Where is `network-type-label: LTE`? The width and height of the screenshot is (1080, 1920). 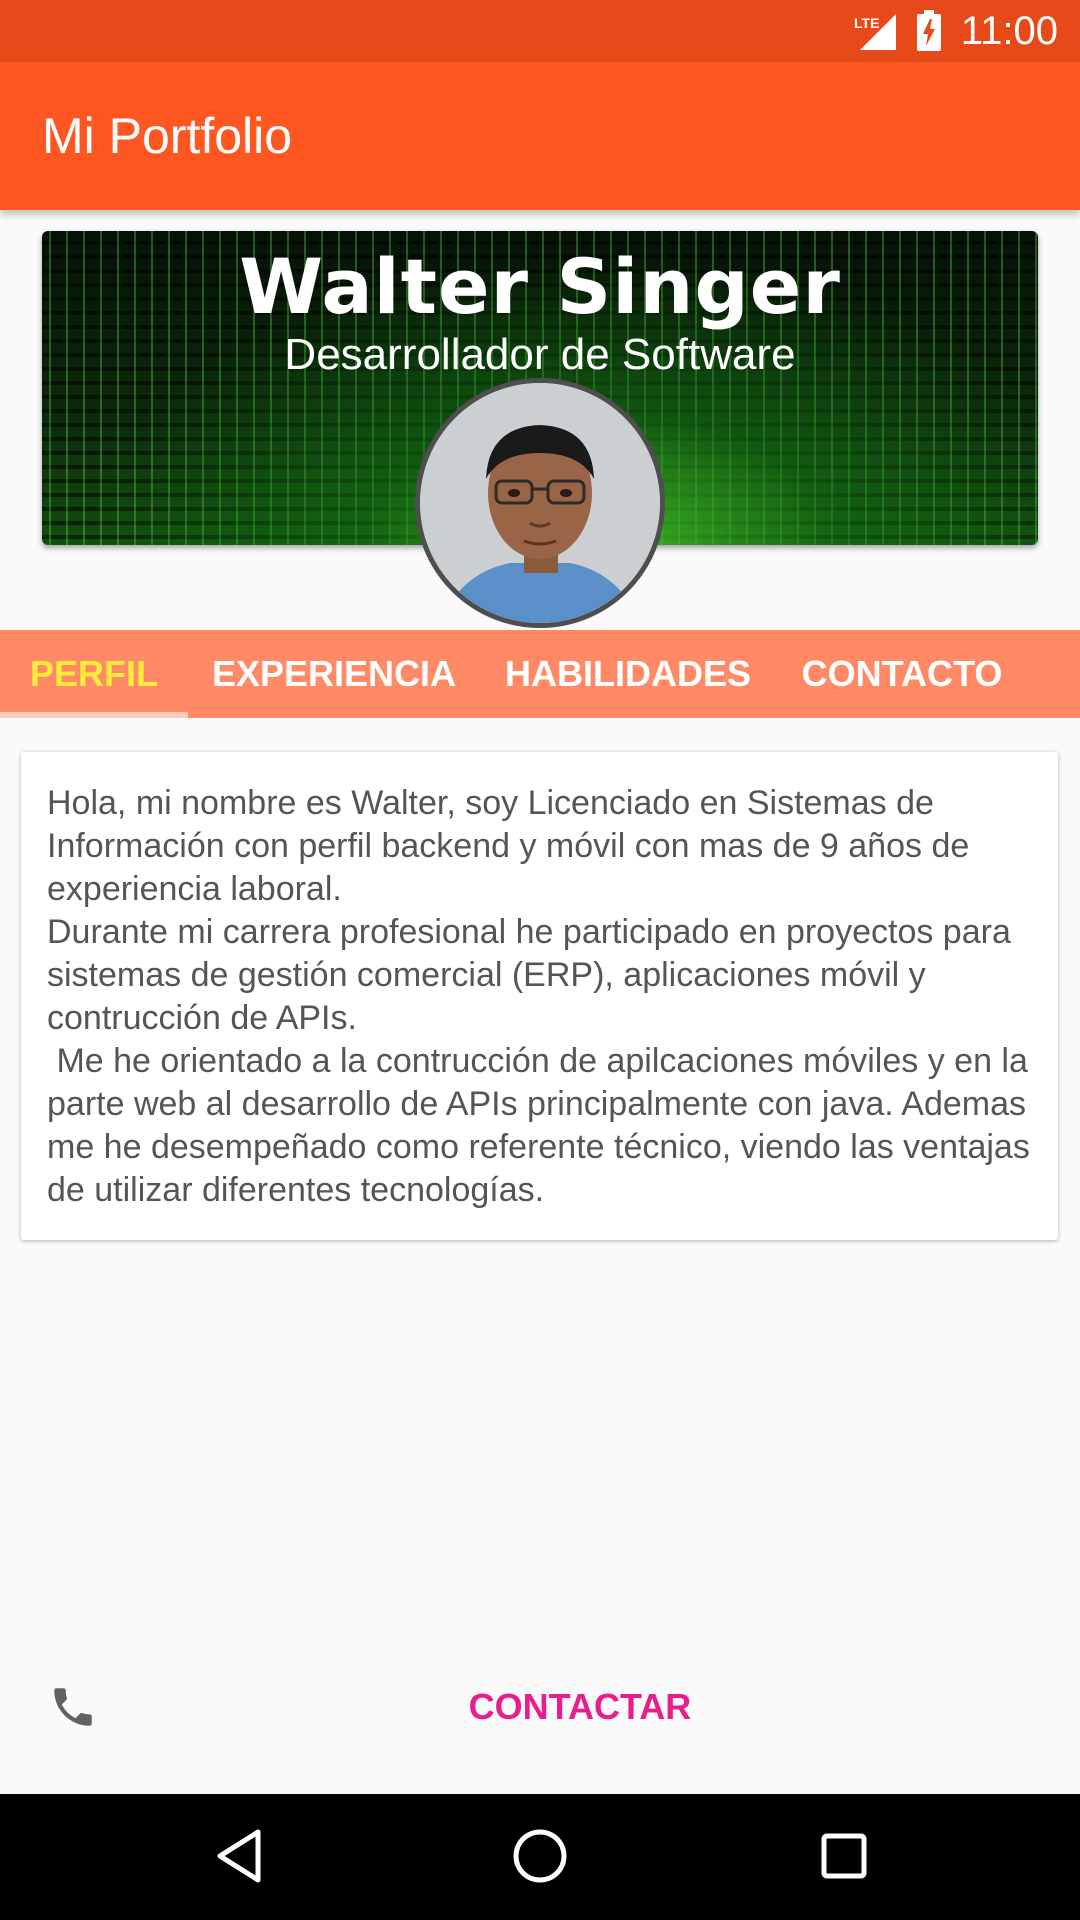 network-type-label: LTE is located at coordinates (866, 23).